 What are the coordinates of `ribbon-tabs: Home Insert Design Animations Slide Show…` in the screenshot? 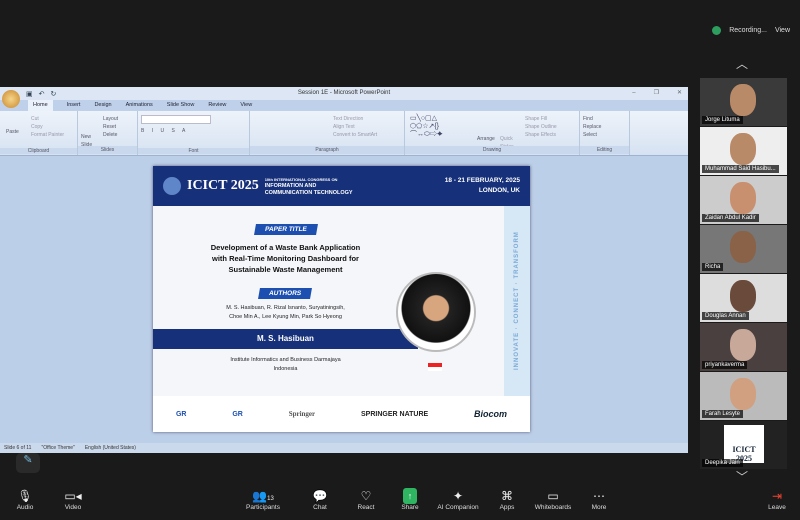 It's located at (344, 105).